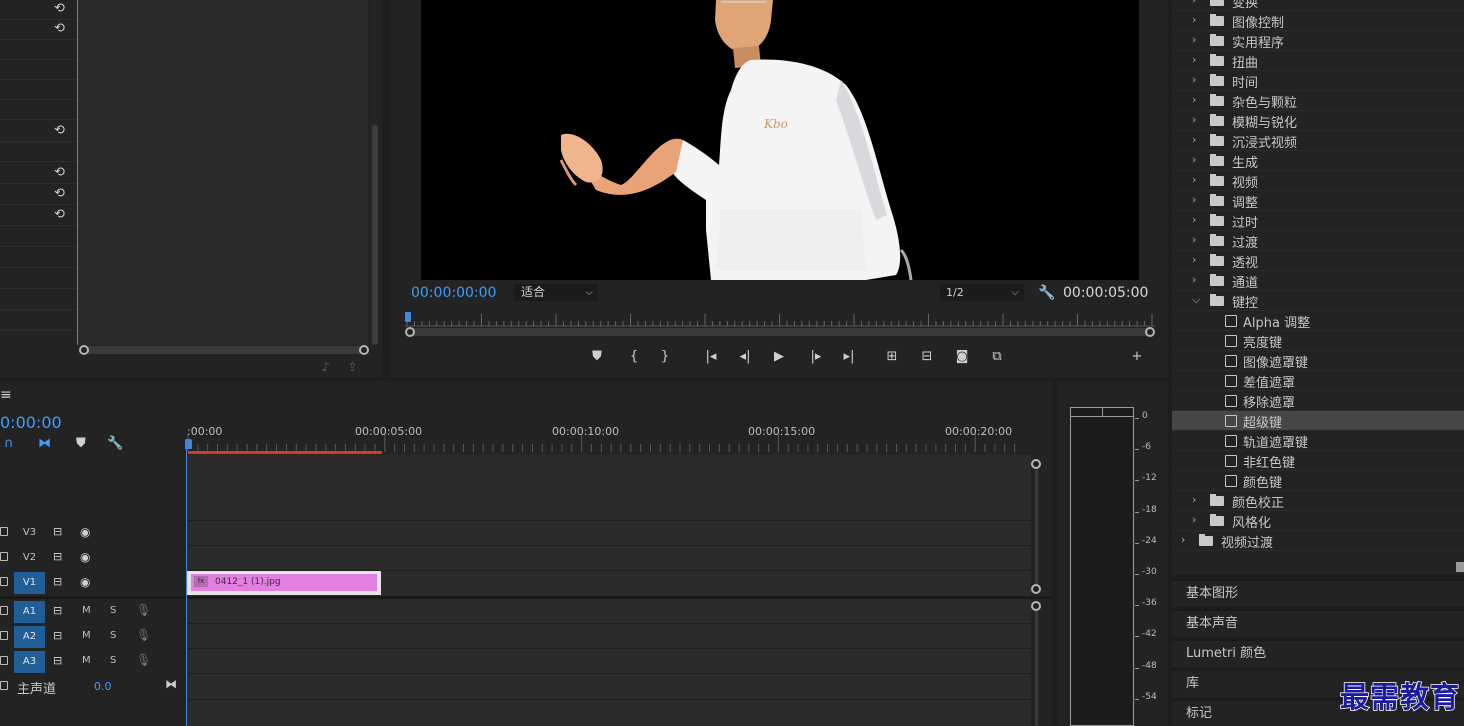  What do you see at coordinates (115, 443) in the screenshot?
I see `timeline-settings-wrench-icon: 🔧` at bounding box center [115, 443].